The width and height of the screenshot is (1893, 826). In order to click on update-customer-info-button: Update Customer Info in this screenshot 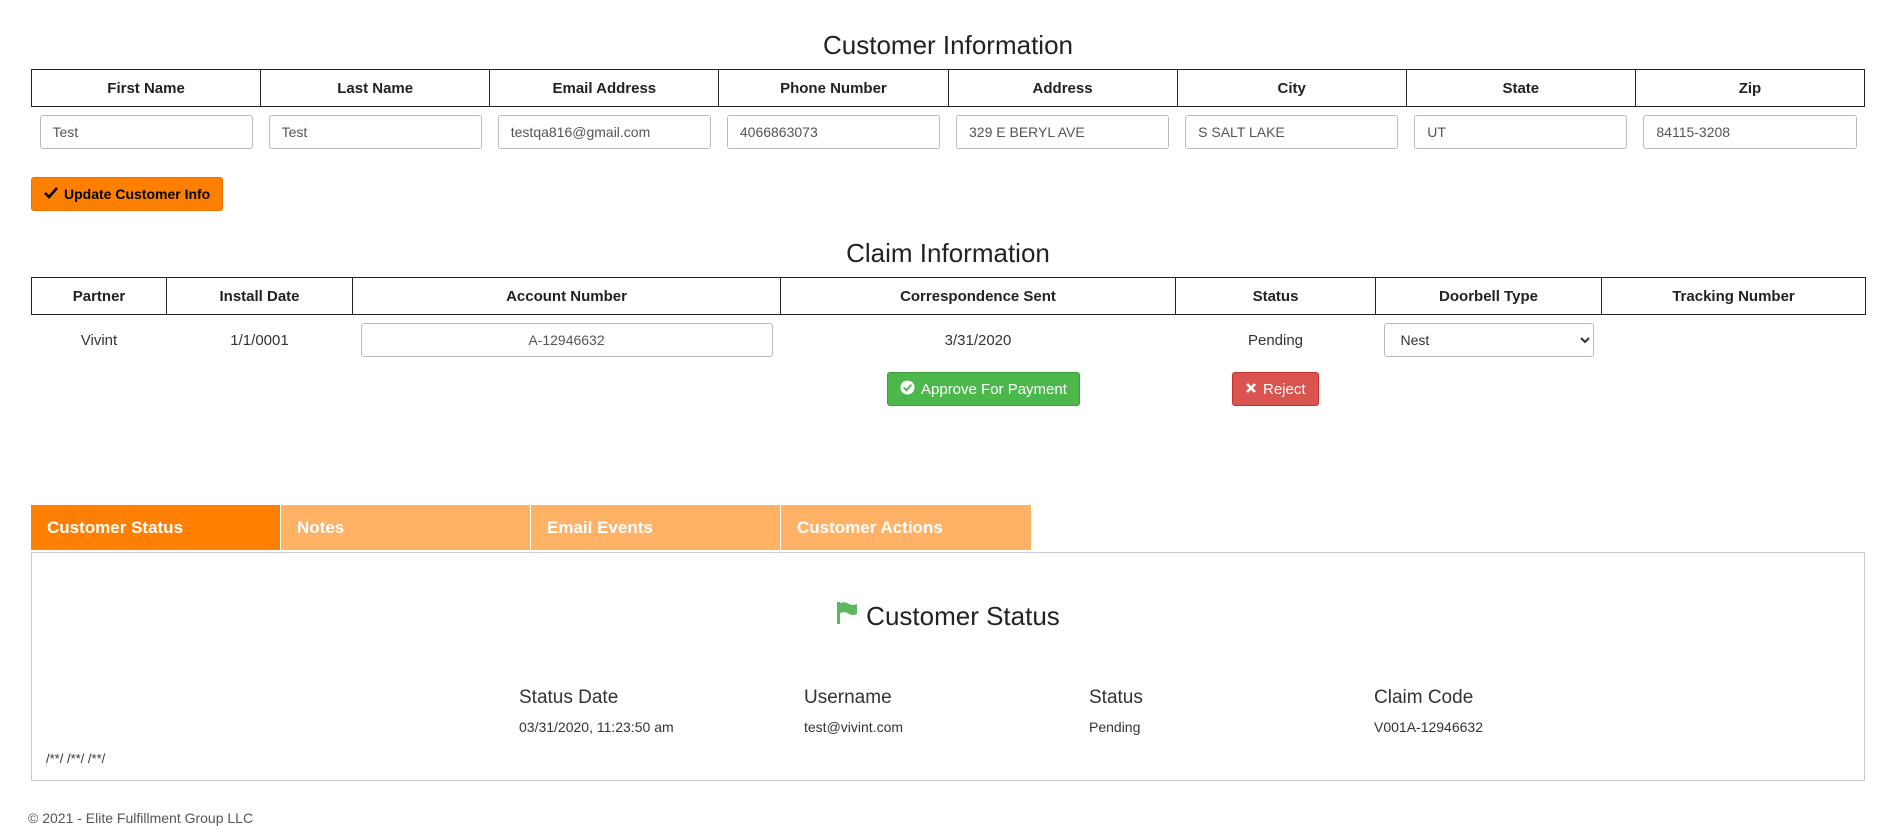, I will do `click(127, 194)`.